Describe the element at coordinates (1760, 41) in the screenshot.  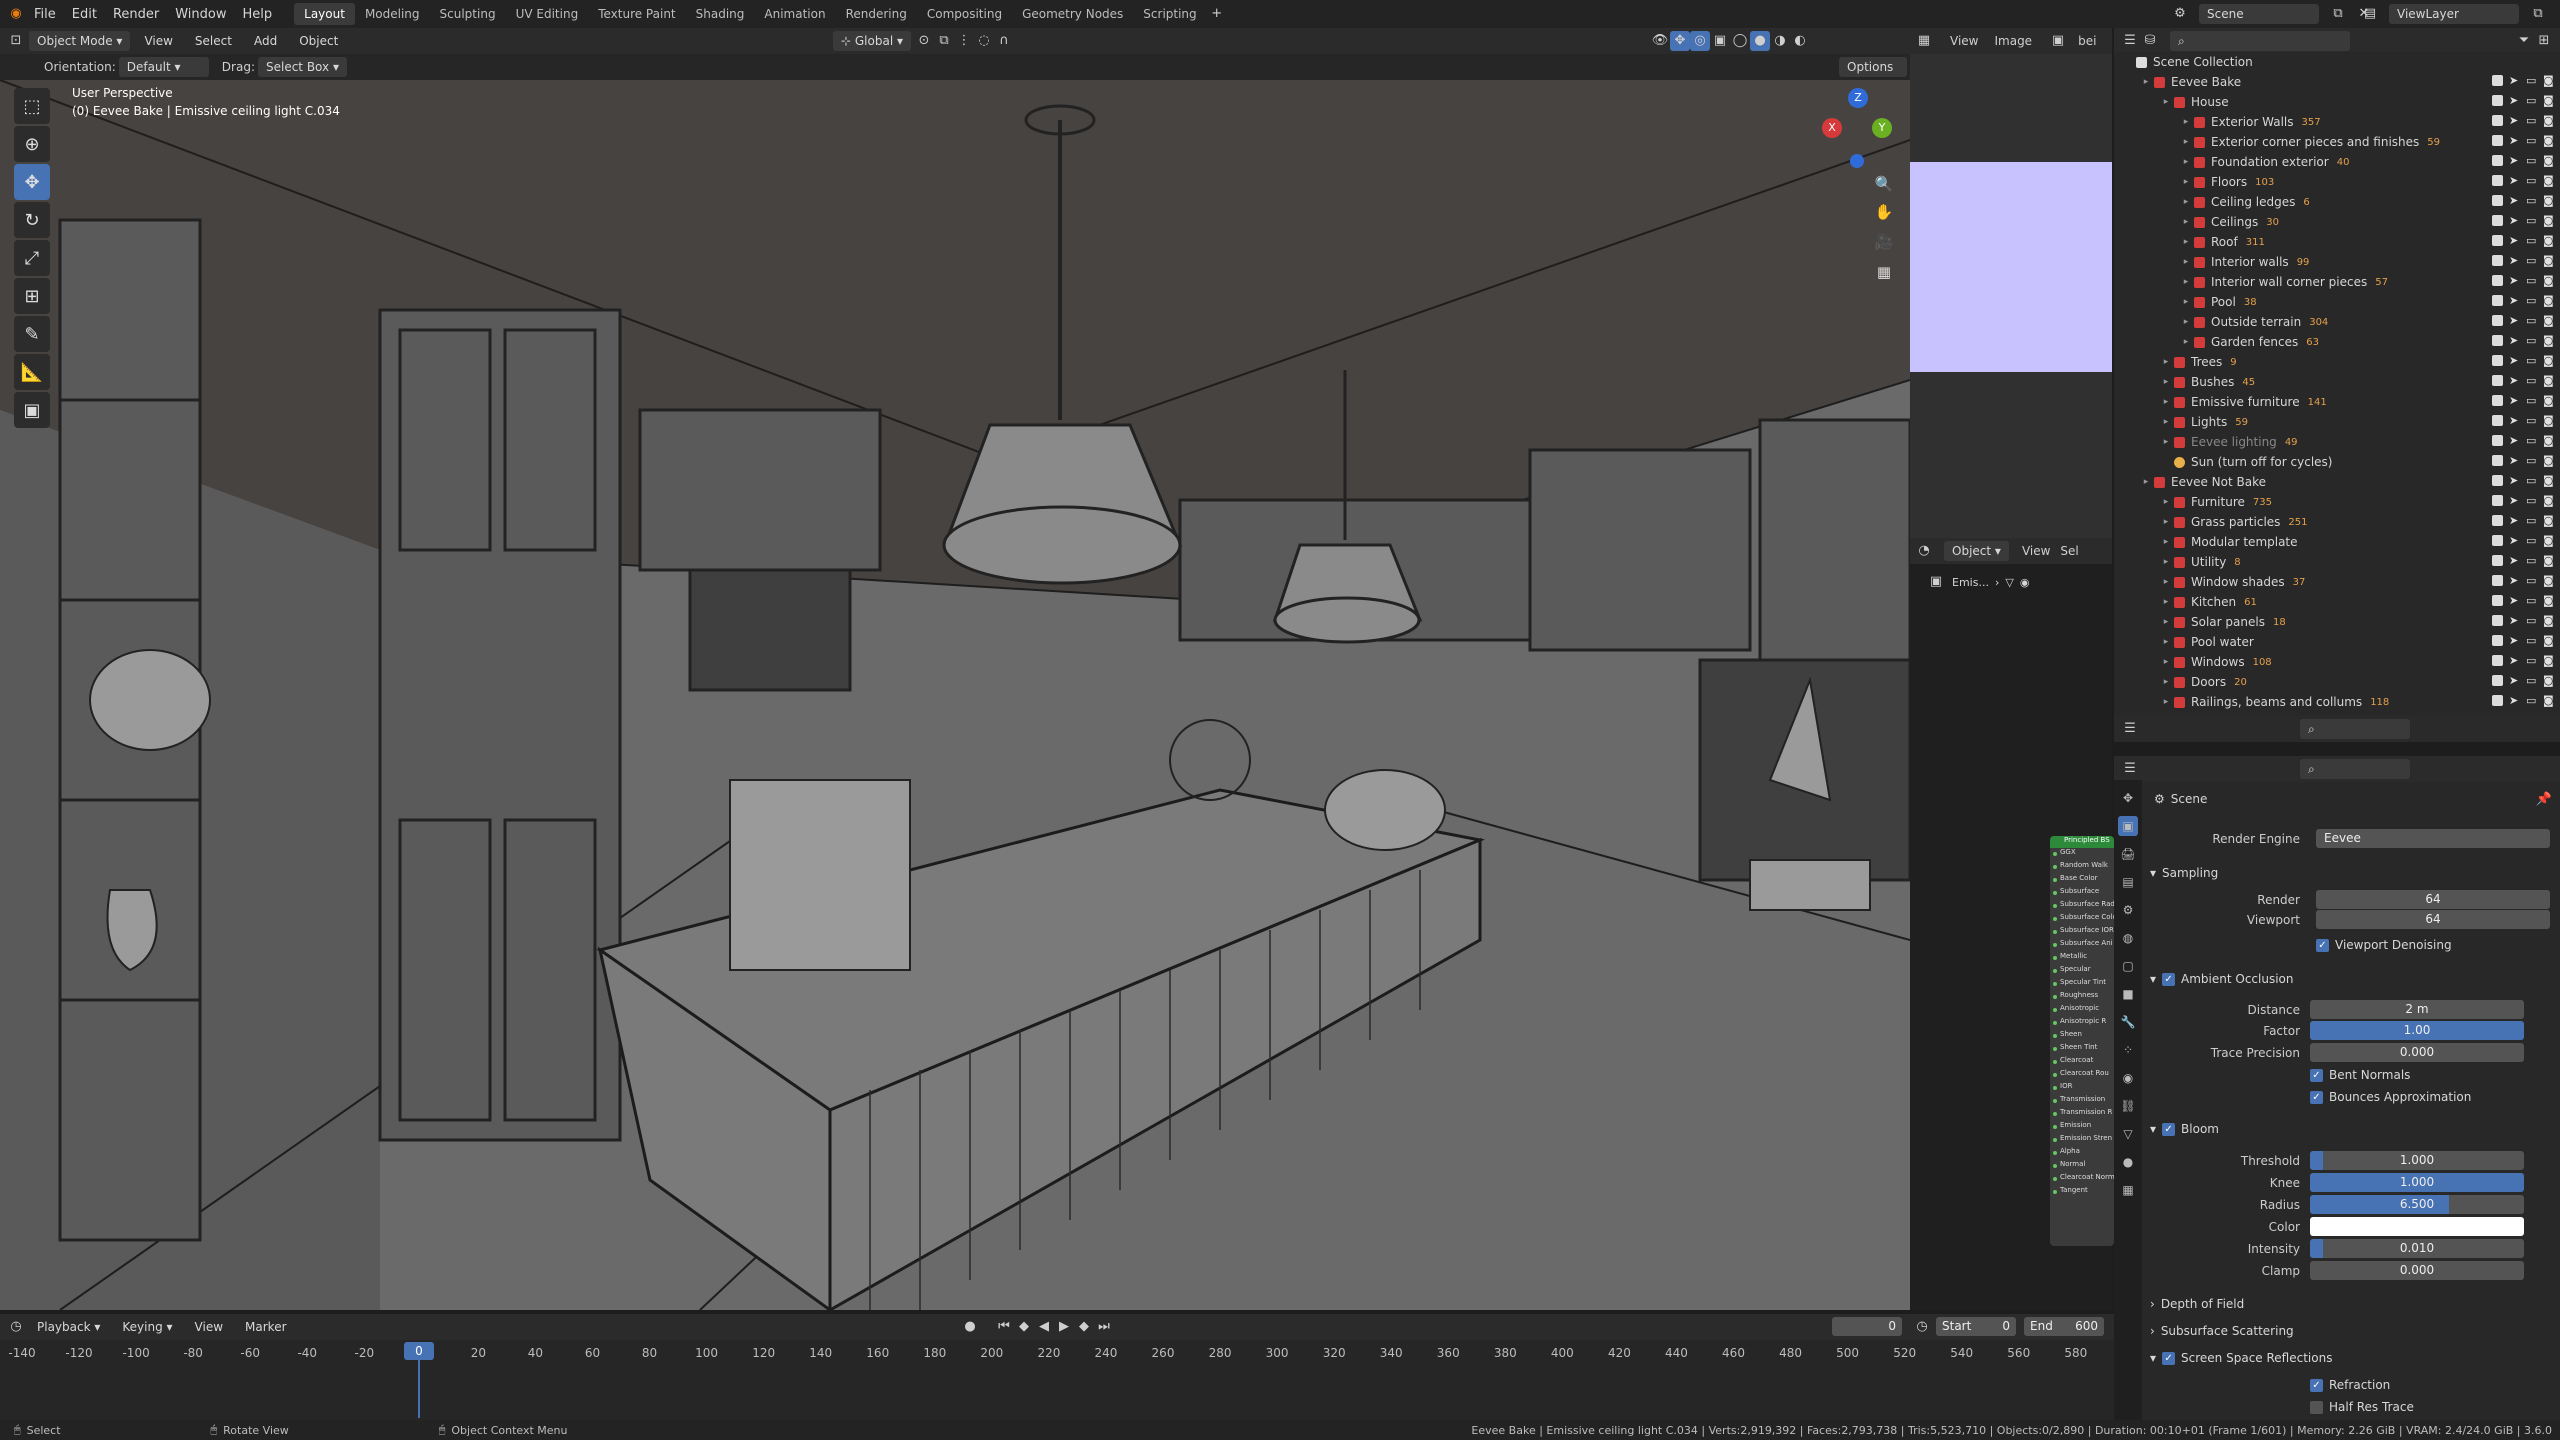
I see `solid-shading-icon: ●` at that location.